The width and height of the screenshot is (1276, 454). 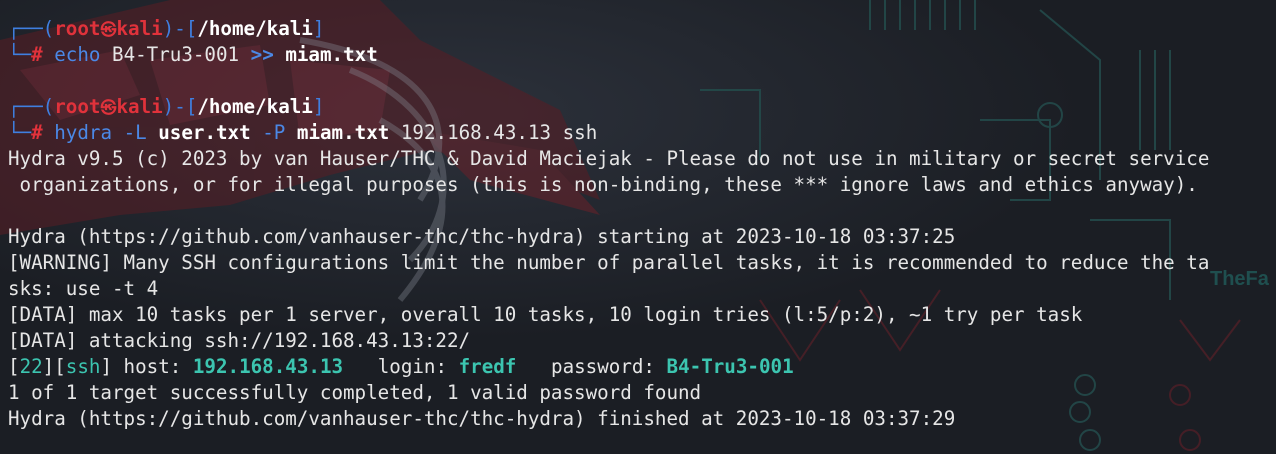 I want to click on result-password: B4-Tru3-001, so click(x=730, y=366).